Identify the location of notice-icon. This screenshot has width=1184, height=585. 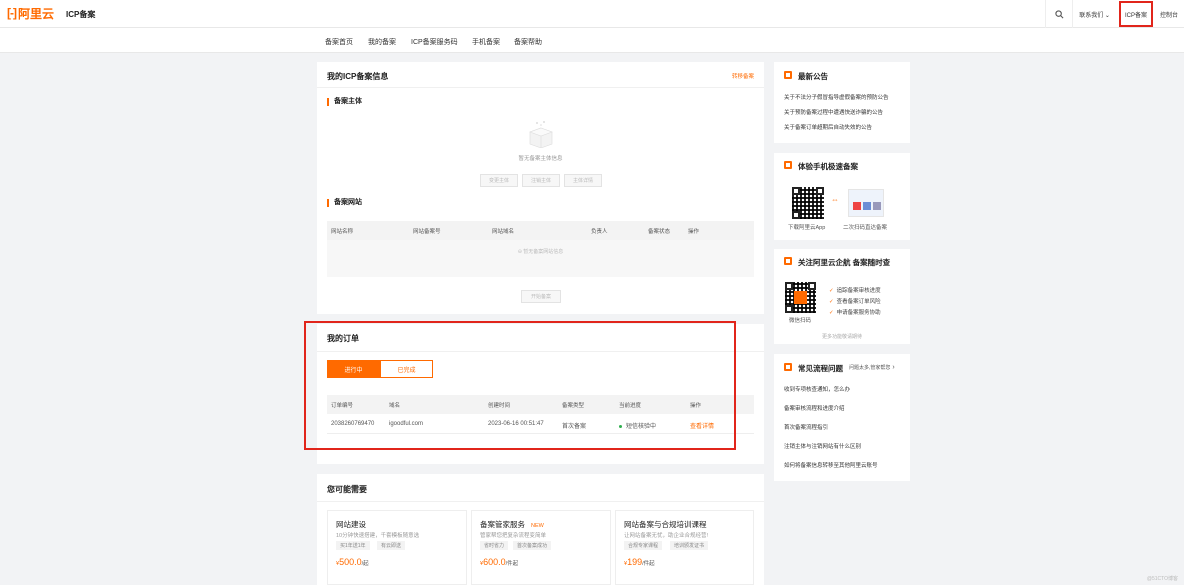
(788, 75).